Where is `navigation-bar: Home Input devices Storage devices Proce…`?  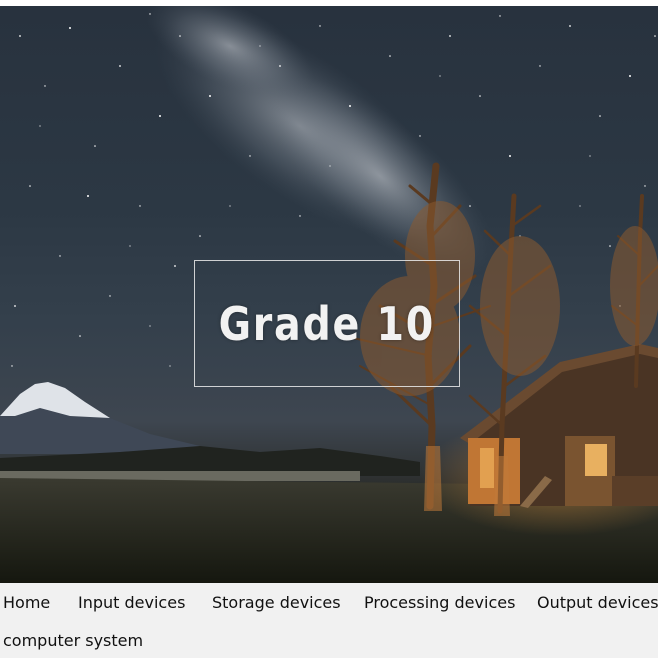 navigation-bar: Home Input devices Storage devices Proce… is located at coordinates (329, 620).